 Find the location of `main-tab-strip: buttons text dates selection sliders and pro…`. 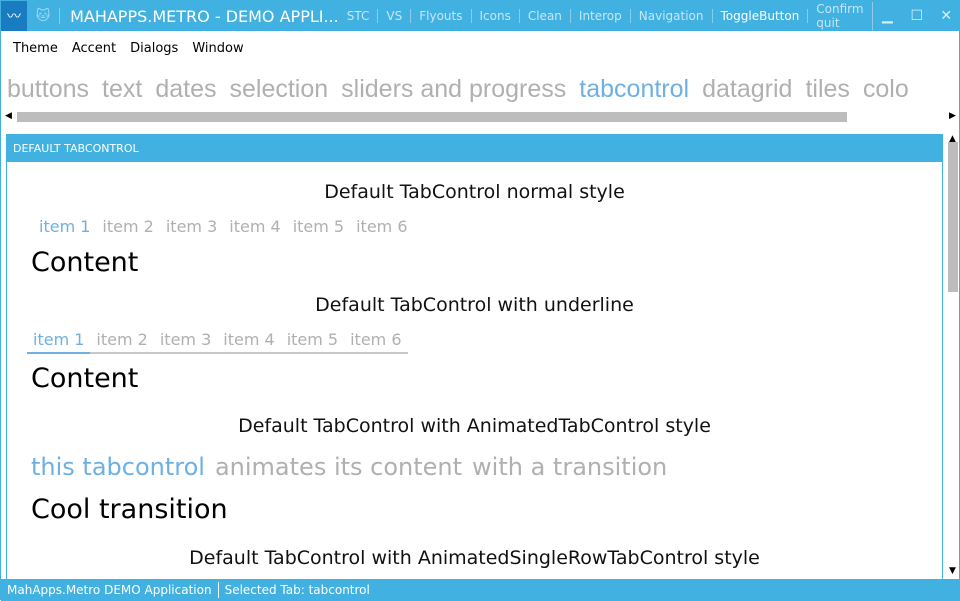

main-tab-strip: buttons text dates selection sliders and pro… is located at coordinates (458, 89).